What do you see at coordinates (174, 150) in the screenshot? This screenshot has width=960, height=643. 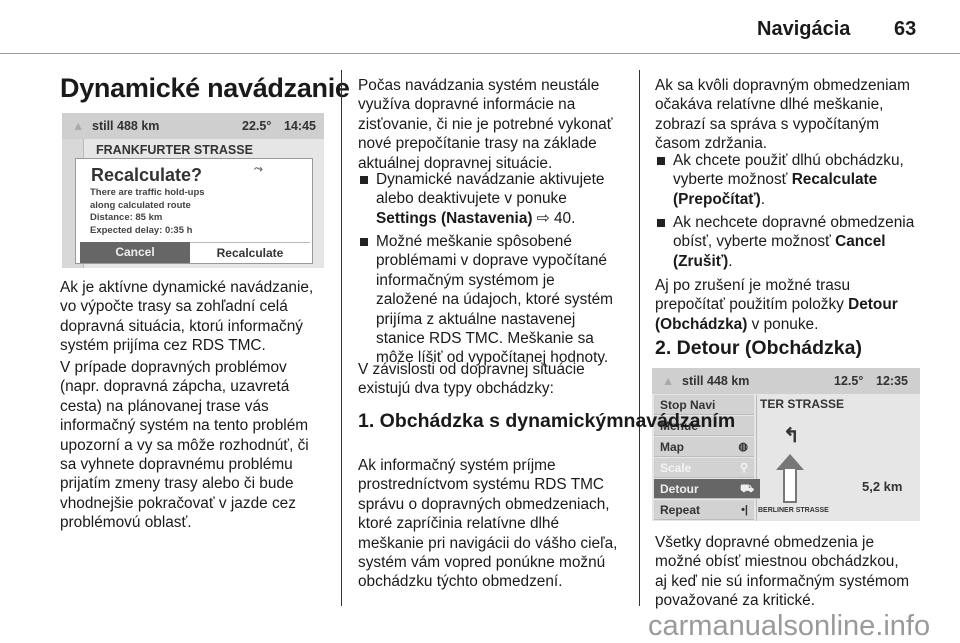 I see `current-street: FRANKFURTER STRASSE` at bounding box center [174, 150].